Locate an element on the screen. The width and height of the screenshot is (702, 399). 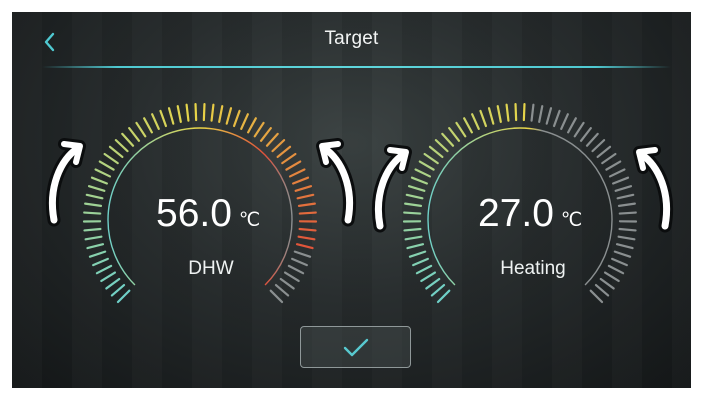
dhw-temperature: 56.0 ℃ is located at coordinates (208, 214).